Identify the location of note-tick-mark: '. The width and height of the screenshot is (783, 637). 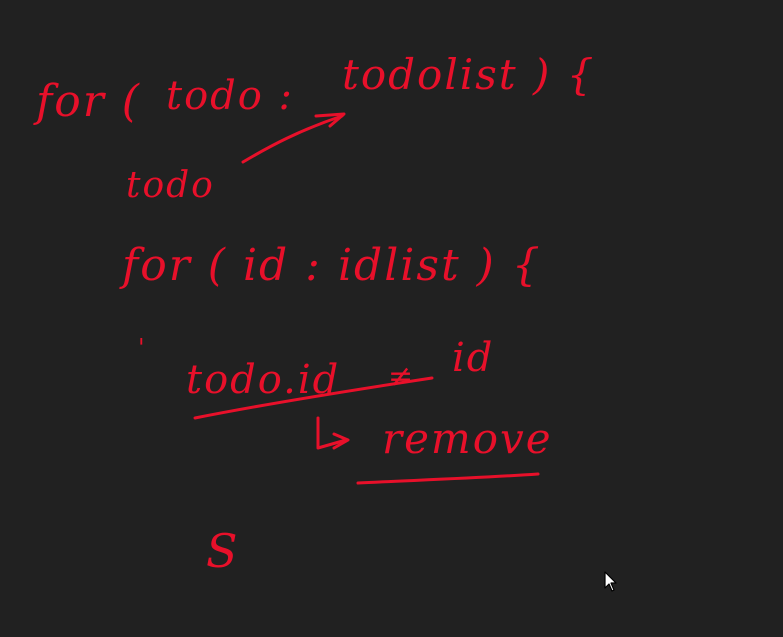
(142, 348).